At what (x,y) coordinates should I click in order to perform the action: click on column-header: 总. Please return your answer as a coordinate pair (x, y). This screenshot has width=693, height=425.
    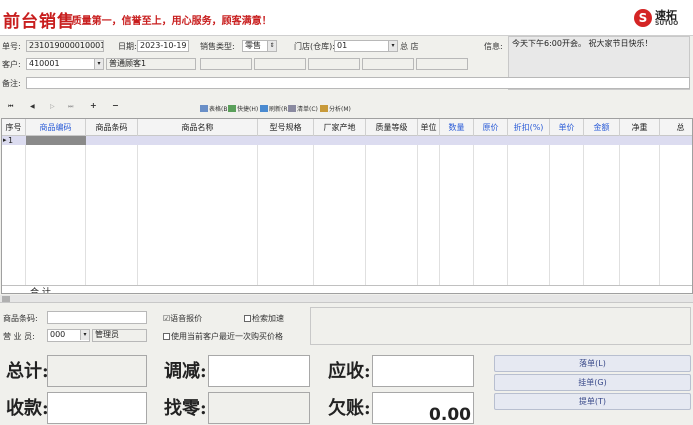
    Looking at the image, I should click on (676, 127).